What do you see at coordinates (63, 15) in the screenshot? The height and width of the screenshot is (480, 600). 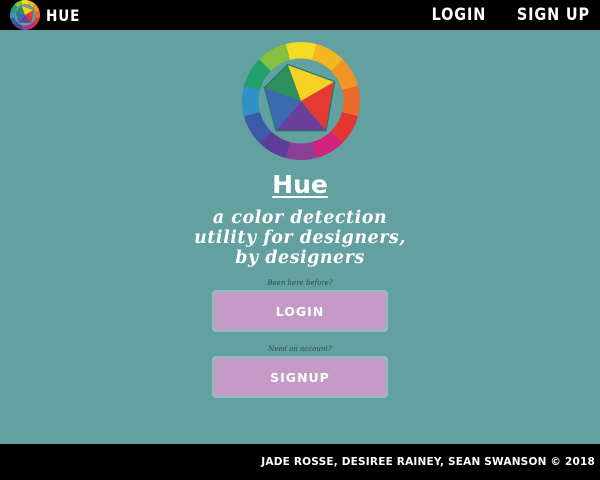 I see `brand-name: HUE` at bounding box center [63, 15].